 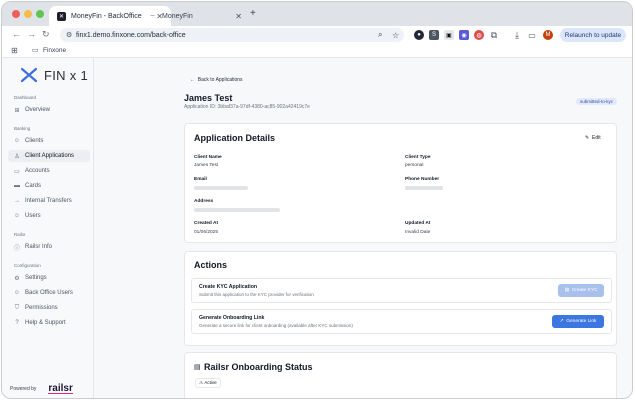 What do you see at coordinates (220, 80) in the screenshot?
I see `back-label: Back to Applications` at bounding box center [220, 80].